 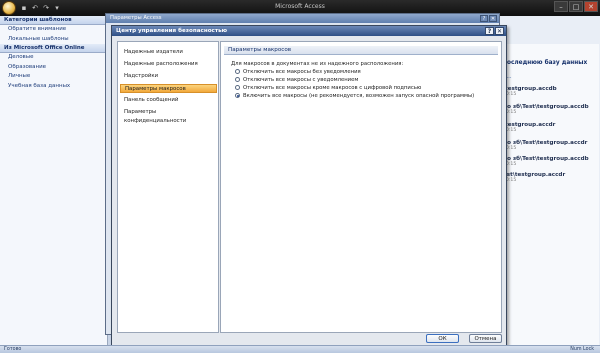 What do you see at coordinates (53, 40) in the screenshot?
I see `category-local-templates: Локальные шаблоны` at bounding box center [53, 40].